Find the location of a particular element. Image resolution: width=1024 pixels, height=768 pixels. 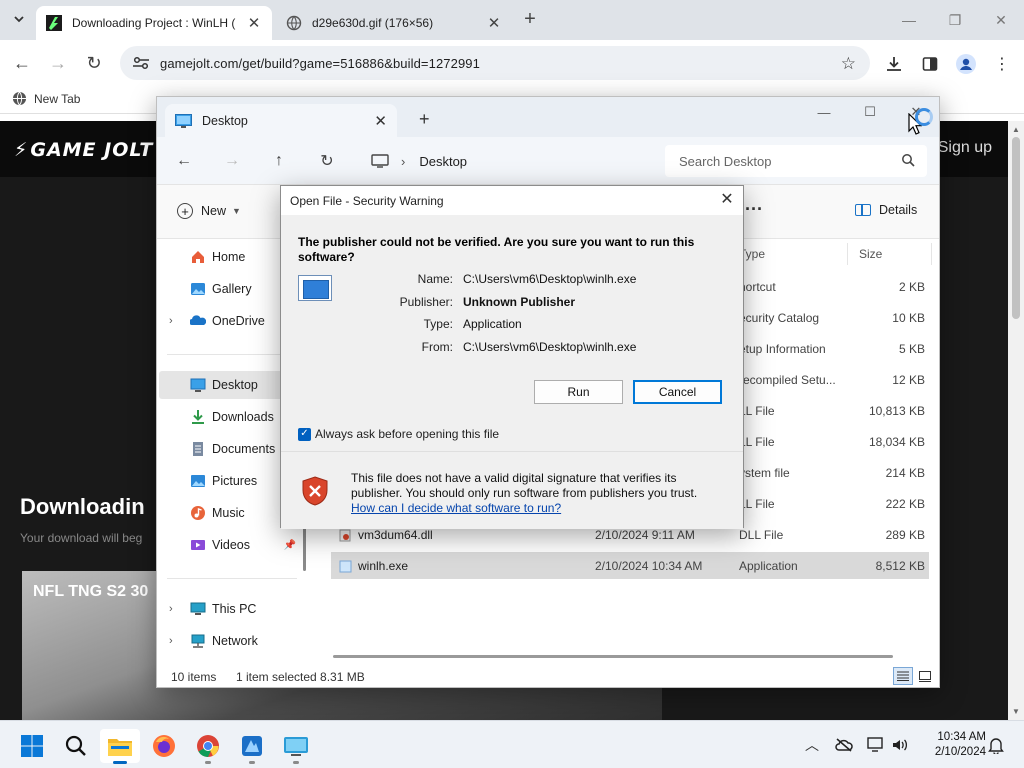

restore-button: ❐ is located at coordinates (955, 20).